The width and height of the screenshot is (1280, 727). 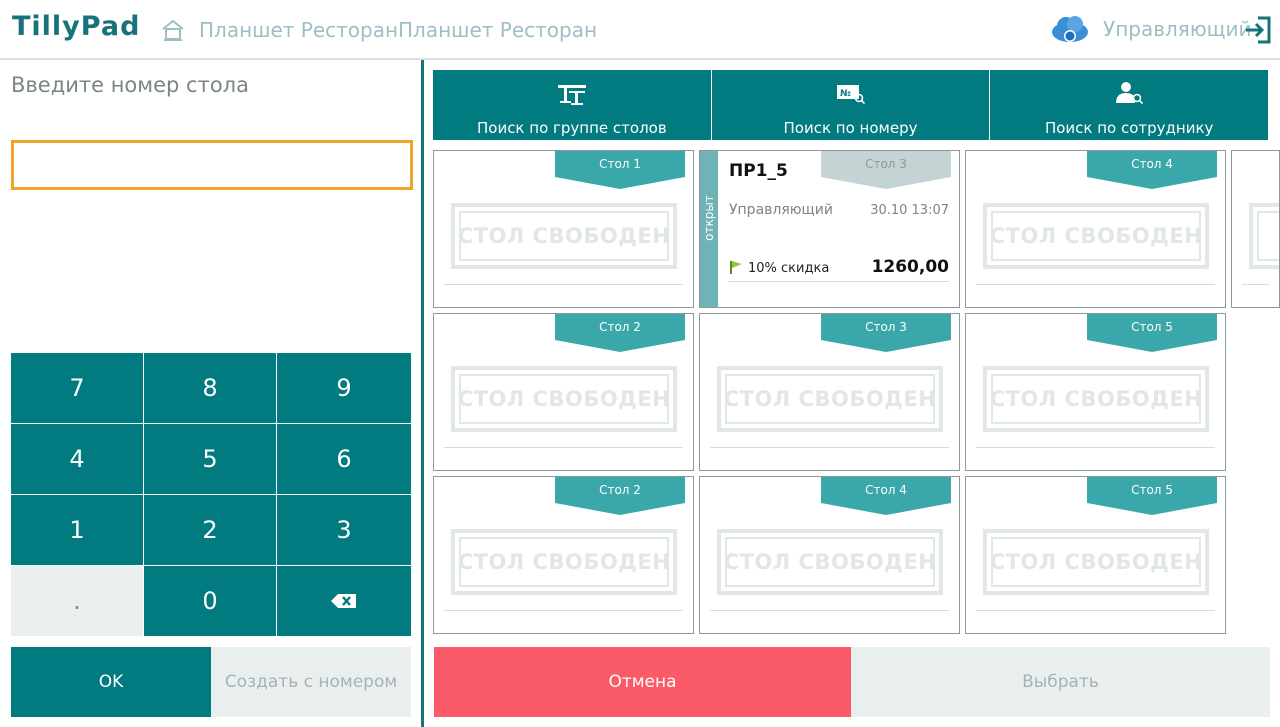 What do you see at coordinates (571, 128) in the screenshot?
I see `search-by-table-group-label: Поиск по группе столов` at bounding box center [571, 128].